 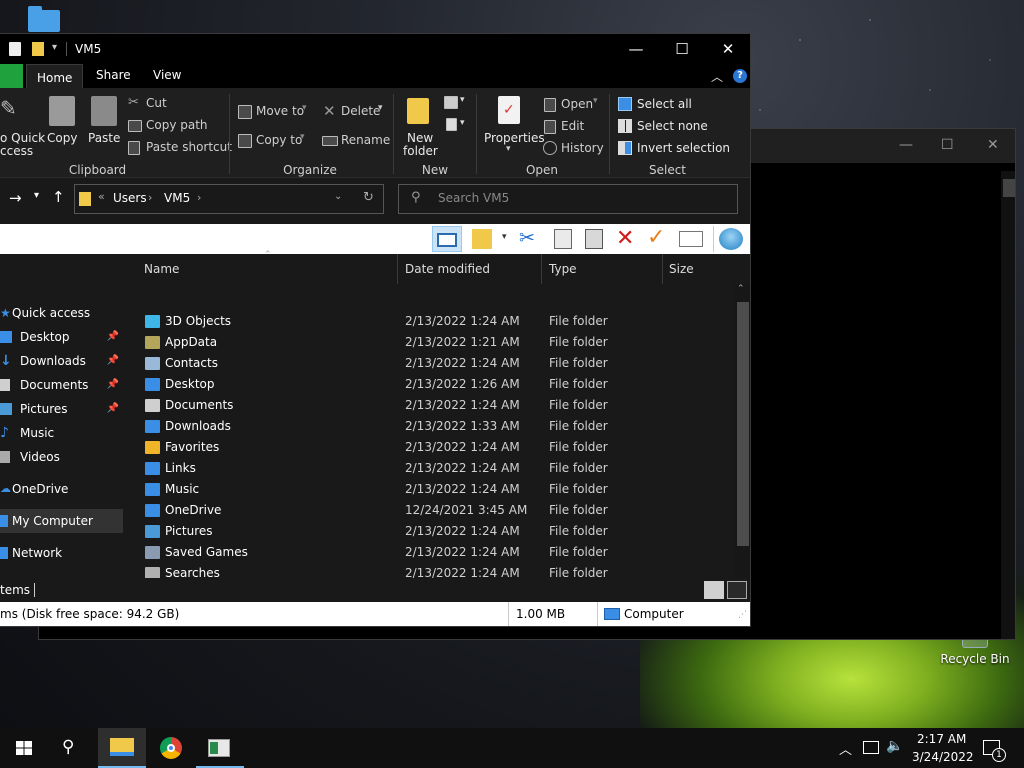 What do you see at coordinates (595, 101) in the screenshot?
I see `open-dropdown-icon: ▾` at bounding box center [595, 101].